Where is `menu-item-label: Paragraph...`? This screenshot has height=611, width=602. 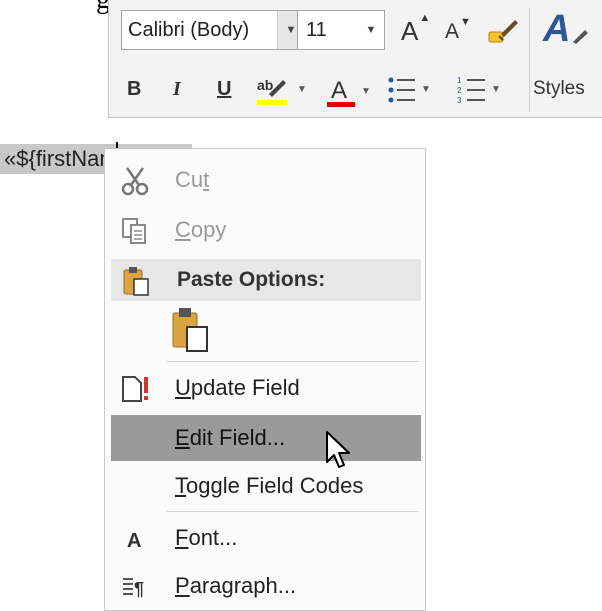
menu-item-label: Paragraph... is located at coordinates (236, 585).